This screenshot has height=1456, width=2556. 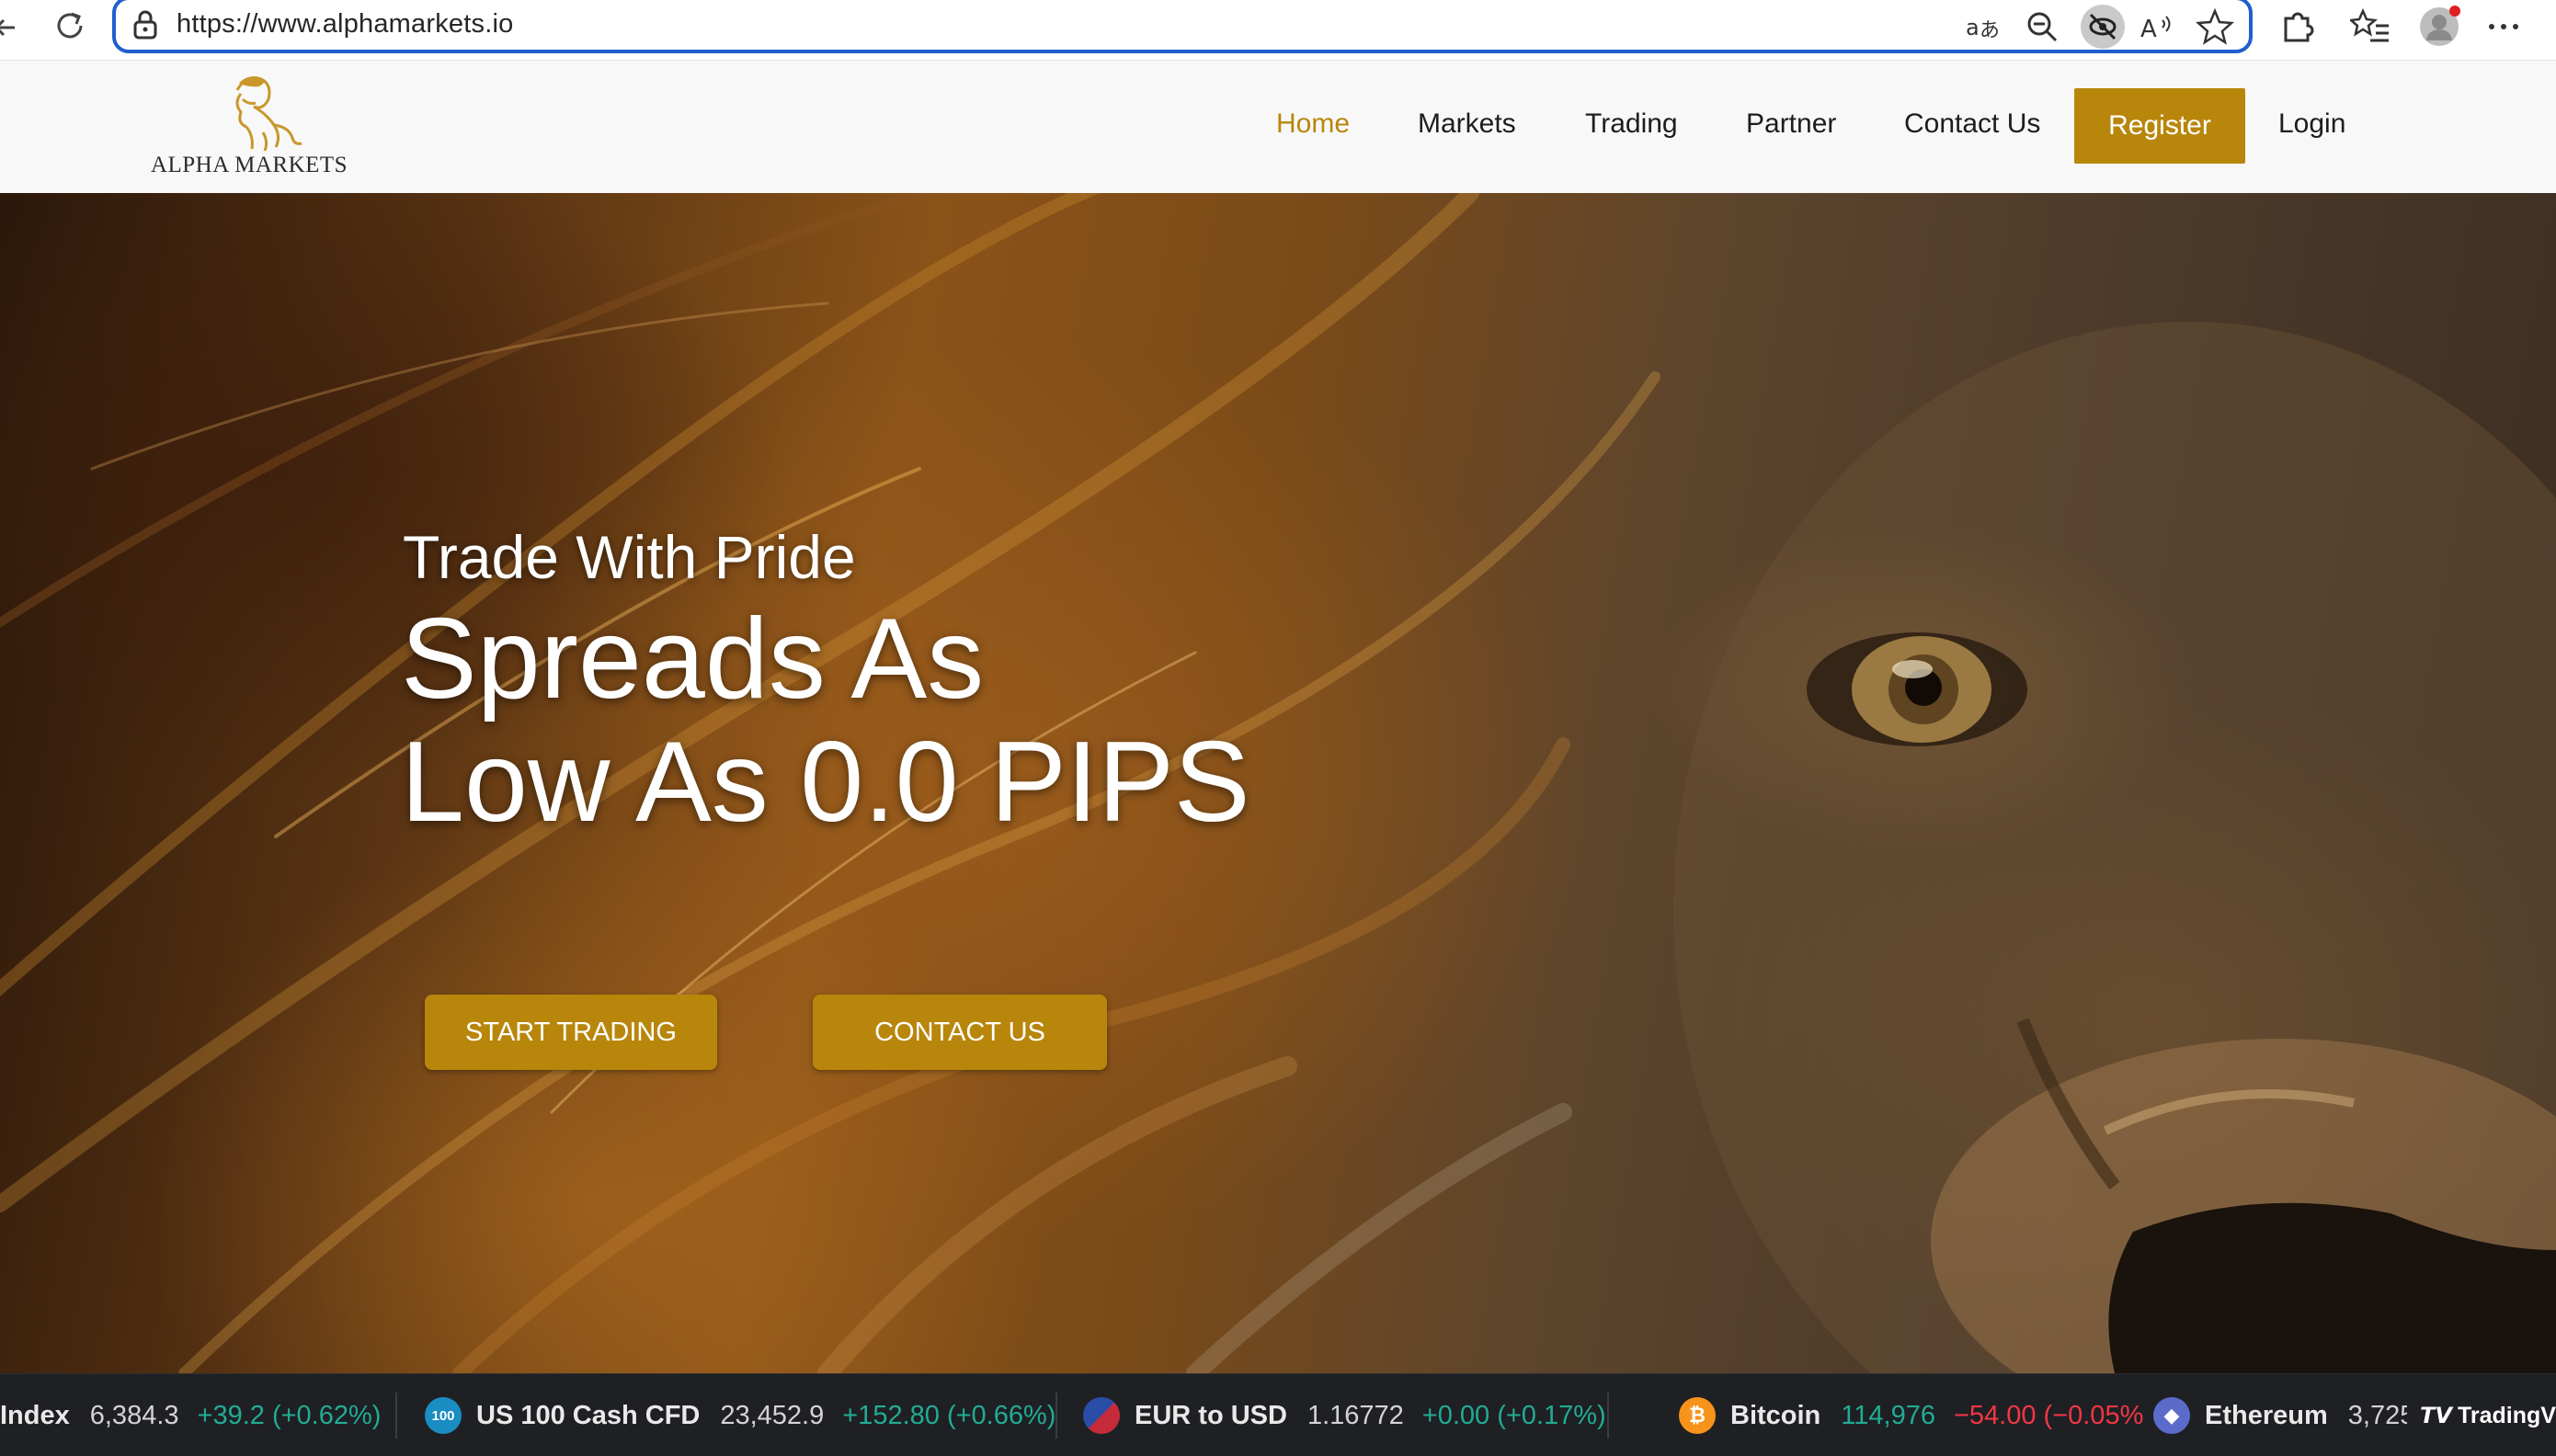 I want to click on ticker-price: 114,976, so click(x=1888, y=1415).